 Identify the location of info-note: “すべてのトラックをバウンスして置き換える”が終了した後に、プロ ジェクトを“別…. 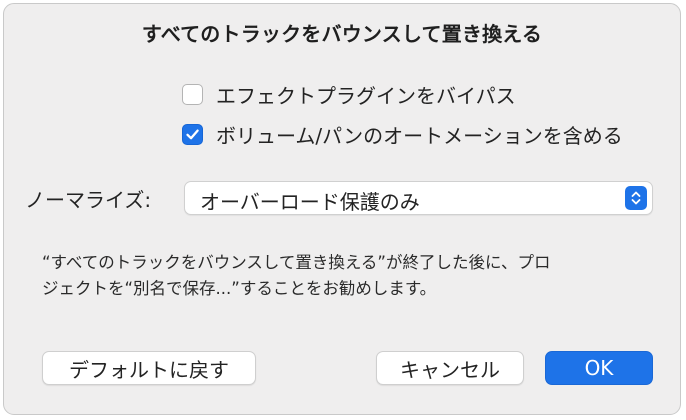
(352, 276).